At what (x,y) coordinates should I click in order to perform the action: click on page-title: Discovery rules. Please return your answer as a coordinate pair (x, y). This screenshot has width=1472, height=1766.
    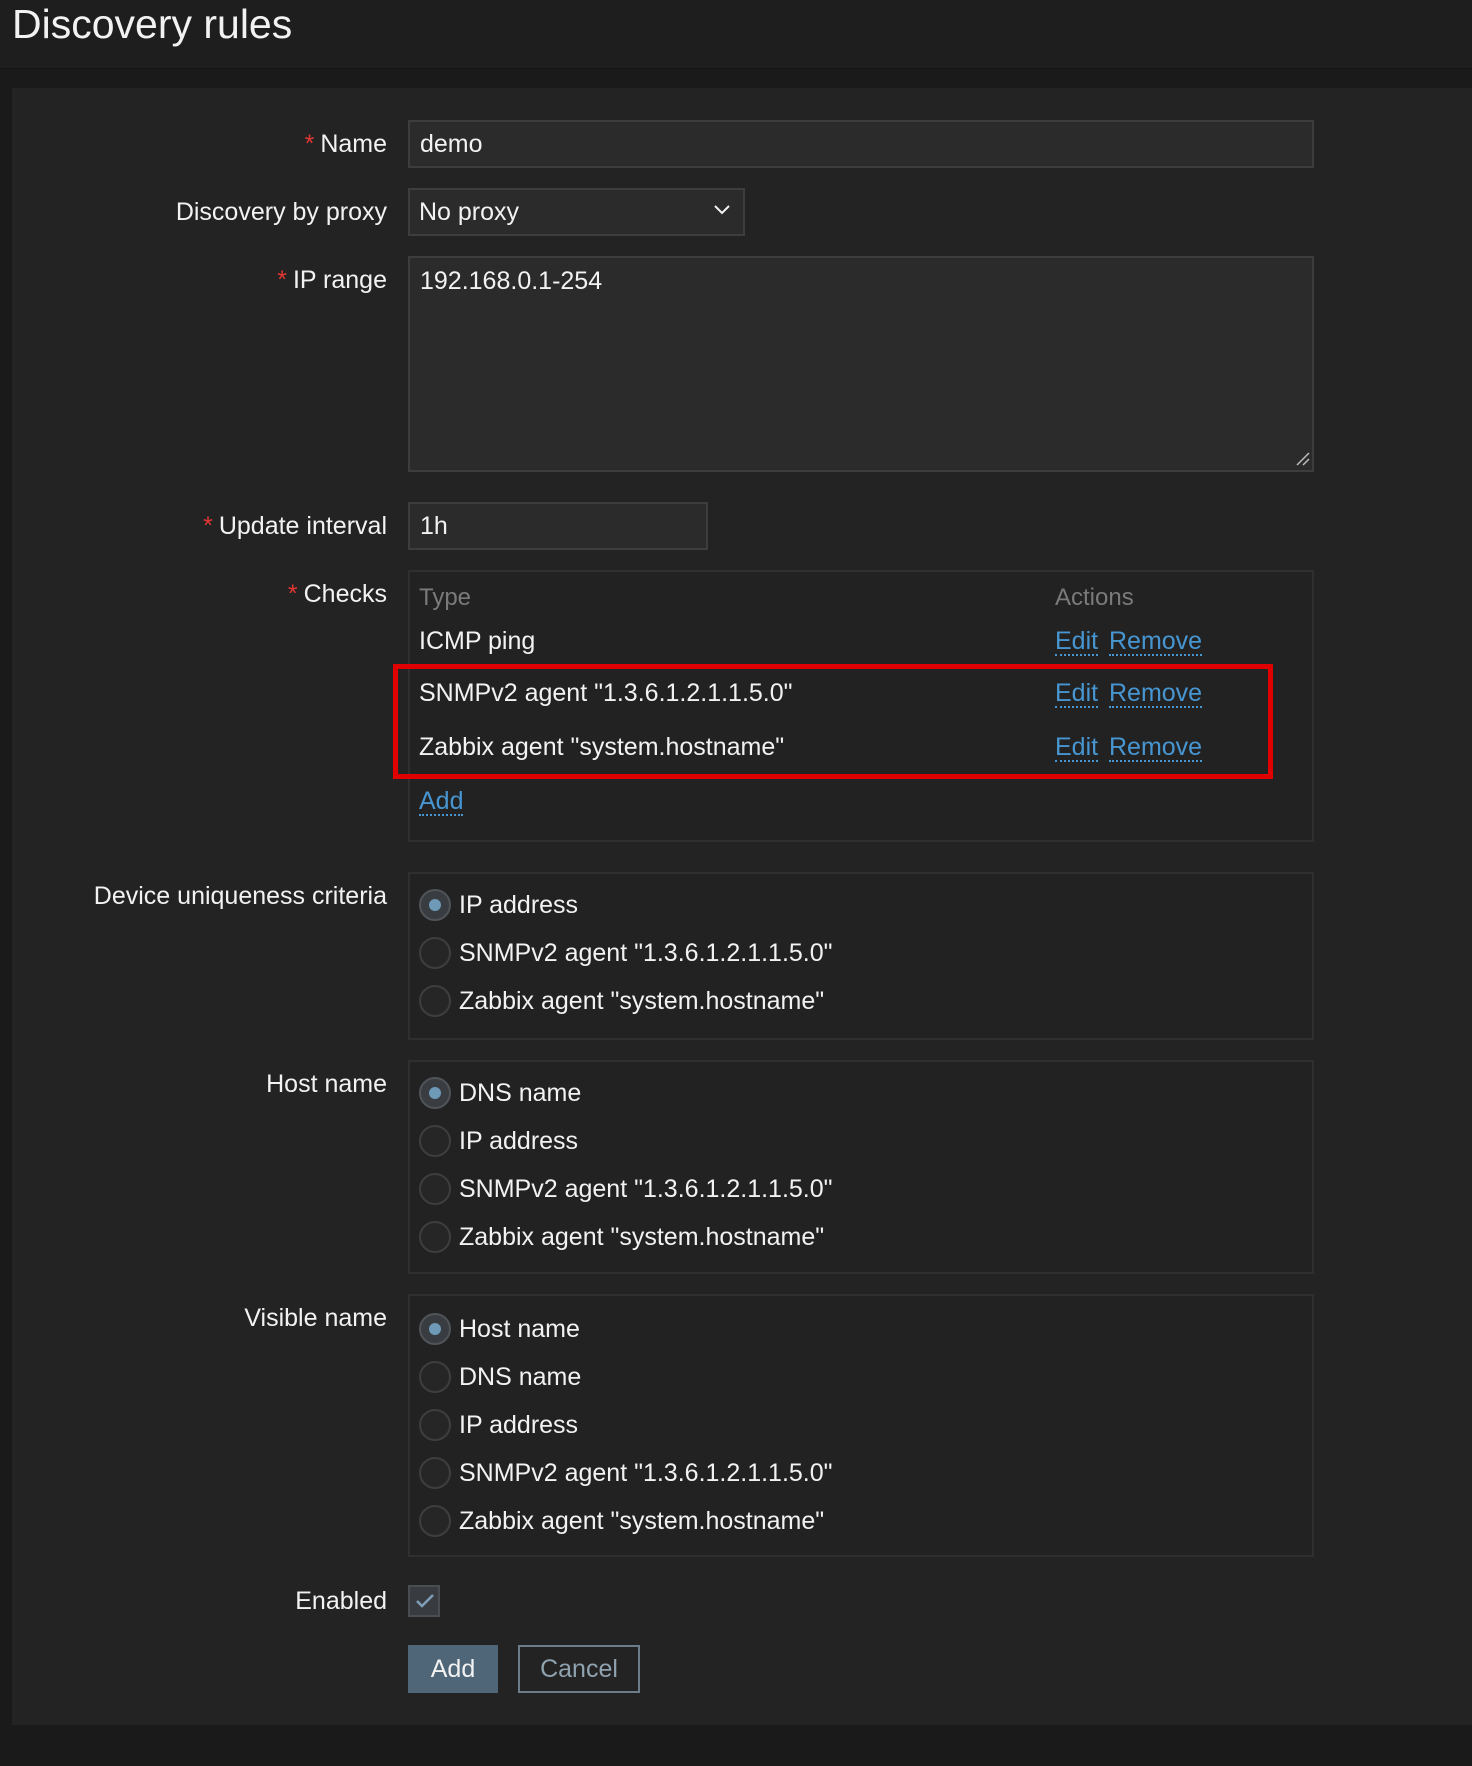
    Looking at the image, I should click on (152, 24).